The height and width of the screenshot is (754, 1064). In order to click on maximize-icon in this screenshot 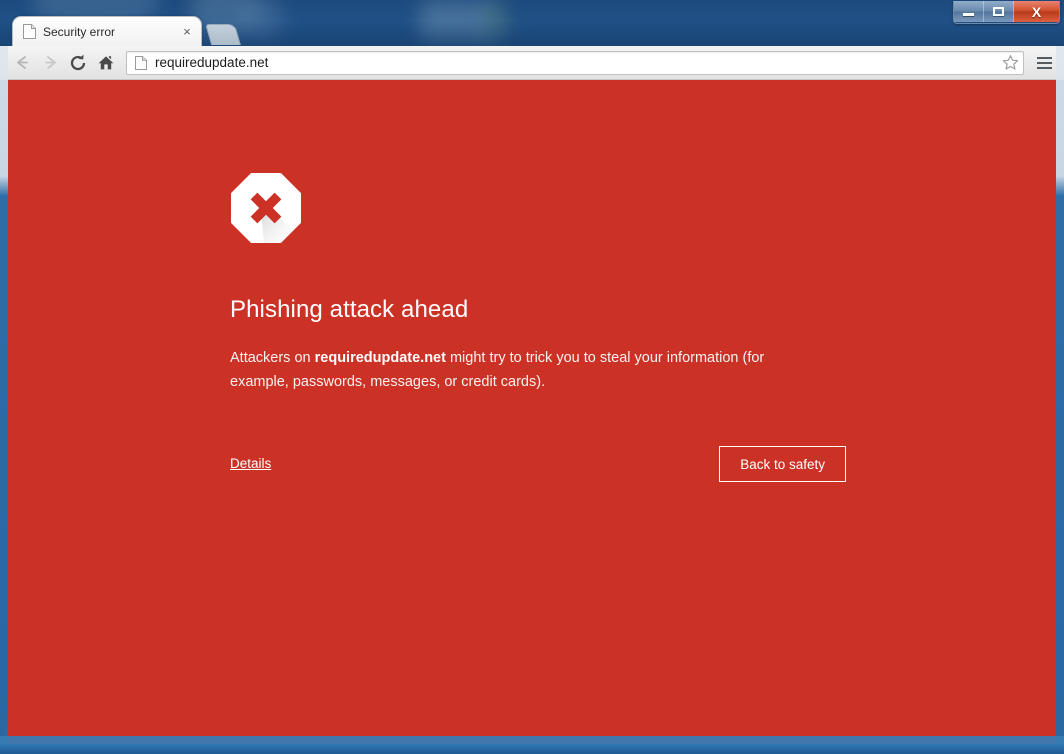, I will do `click(998, 11)`.